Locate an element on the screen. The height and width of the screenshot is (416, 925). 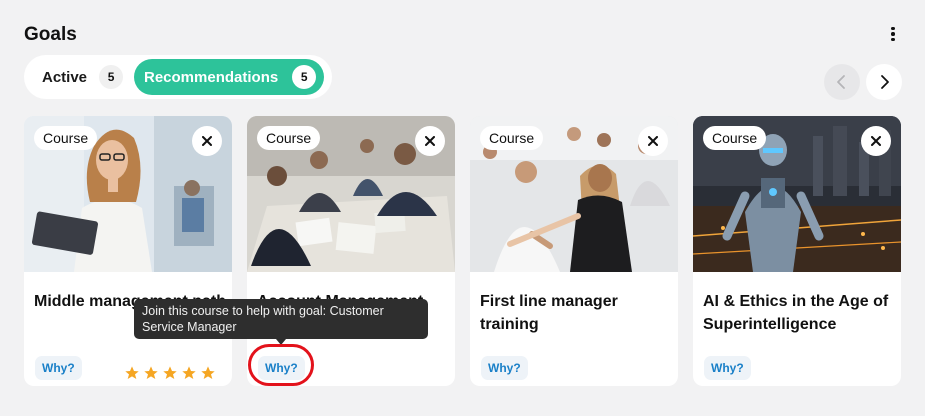
tab-active: Active 5 is located at coordinates (81, 77).